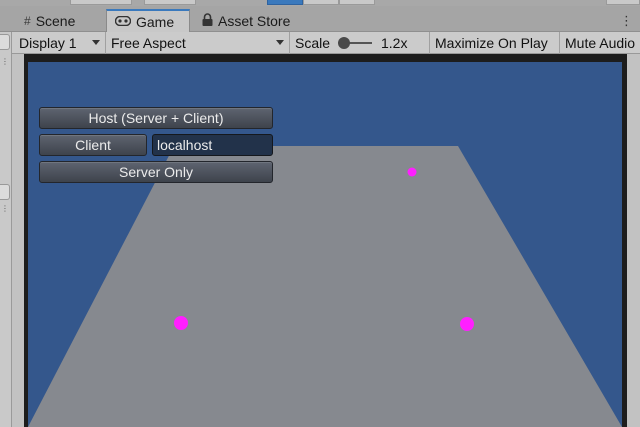 This screenshot has width=640, height=427. I want to click on maximize-label: Maximize On Play, so click(491, 43).